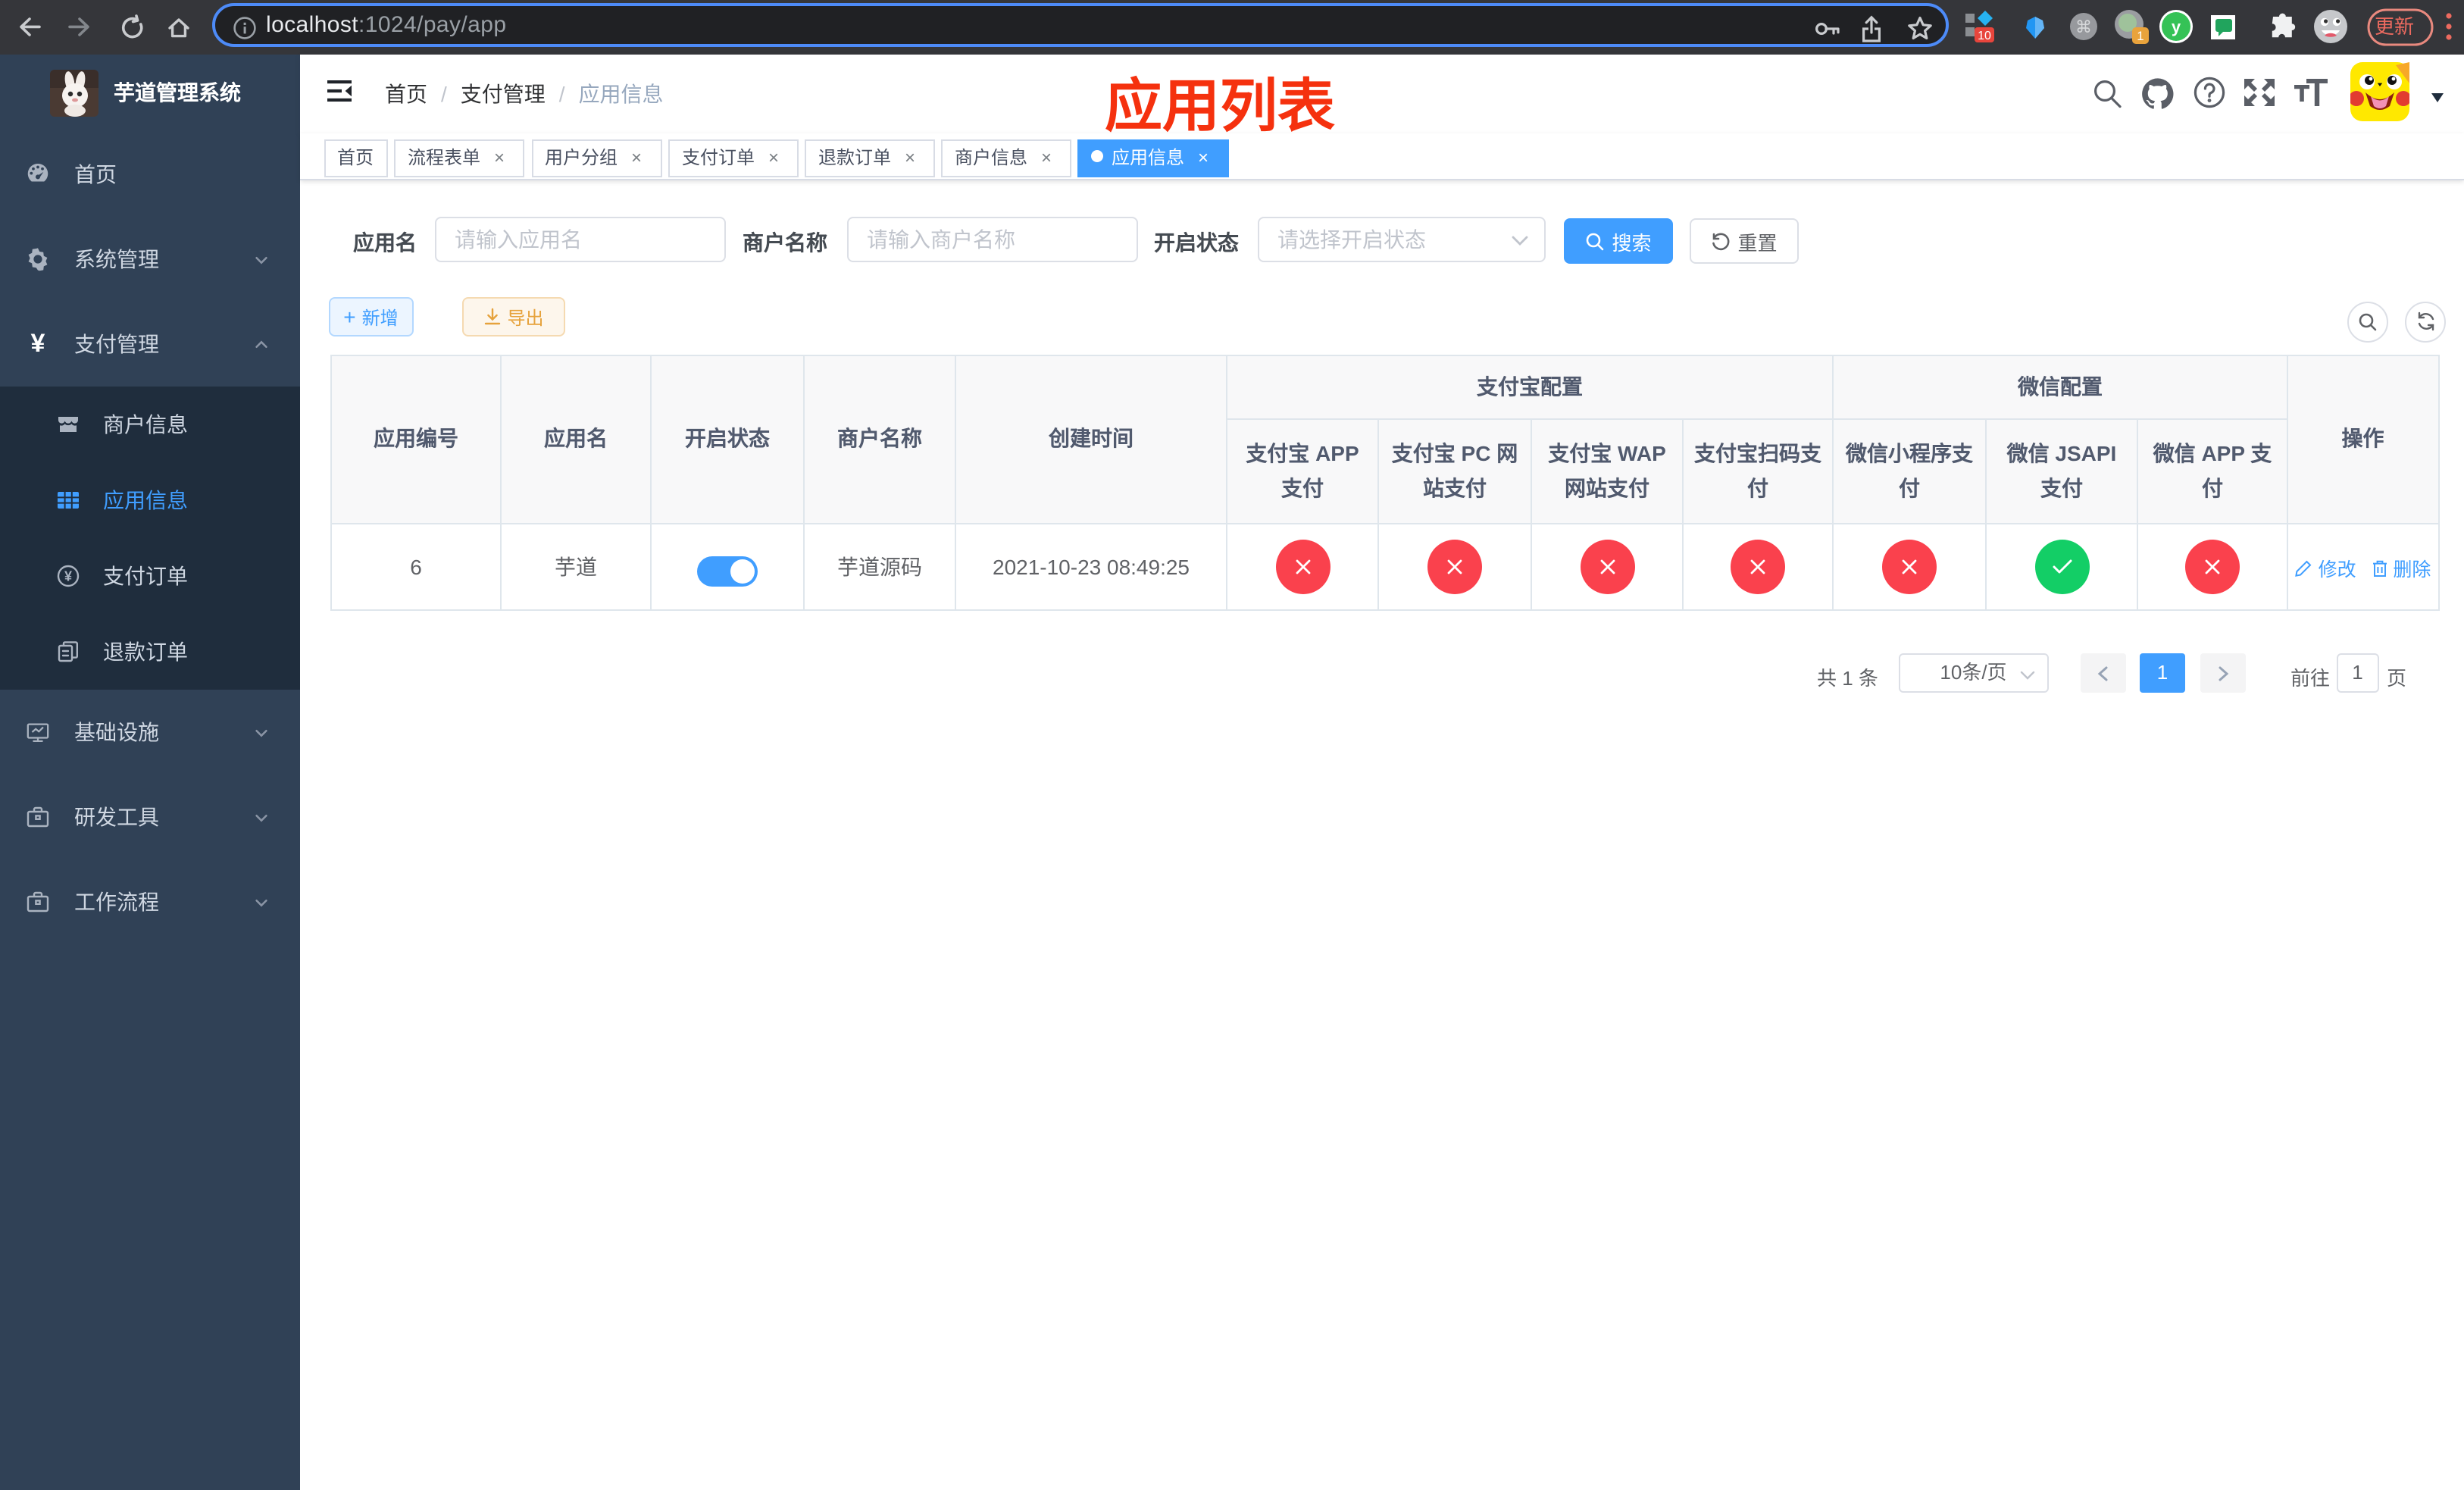  Describe the element at coordinates (1984, 36) in the screenshot. I see `svg-text: 10` at that location.